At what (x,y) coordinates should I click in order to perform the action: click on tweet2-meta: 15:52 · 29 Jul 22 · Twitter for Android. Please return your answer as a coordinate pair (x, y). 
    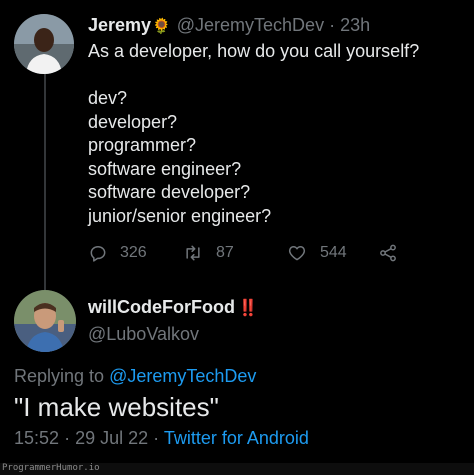
    Looking at the image, I should click on (161, 438).